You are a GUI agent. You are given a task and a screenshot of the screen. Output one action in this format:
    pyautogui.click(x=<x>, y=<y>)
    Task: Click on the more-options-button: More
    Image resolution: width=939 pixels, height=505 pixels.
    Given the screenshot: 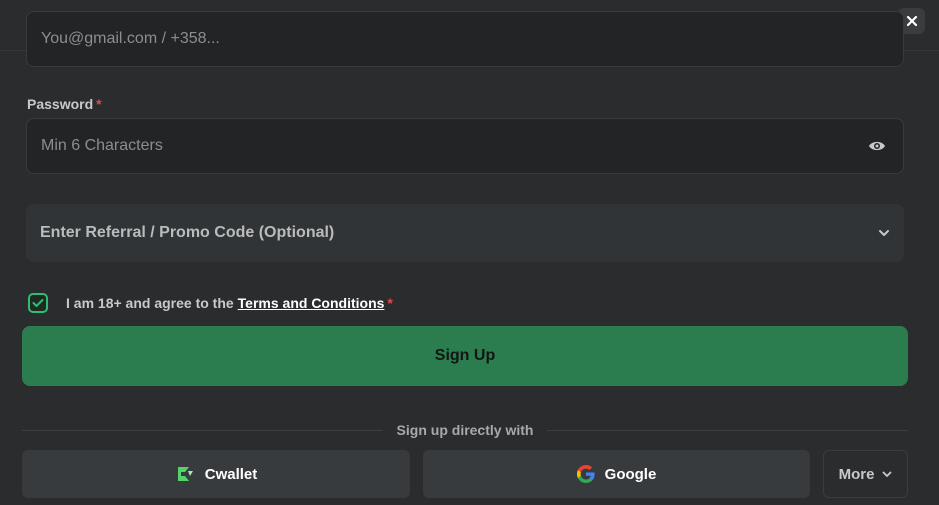 What is the action you would take?
    pyautogui.click(x=865, y=474)
    